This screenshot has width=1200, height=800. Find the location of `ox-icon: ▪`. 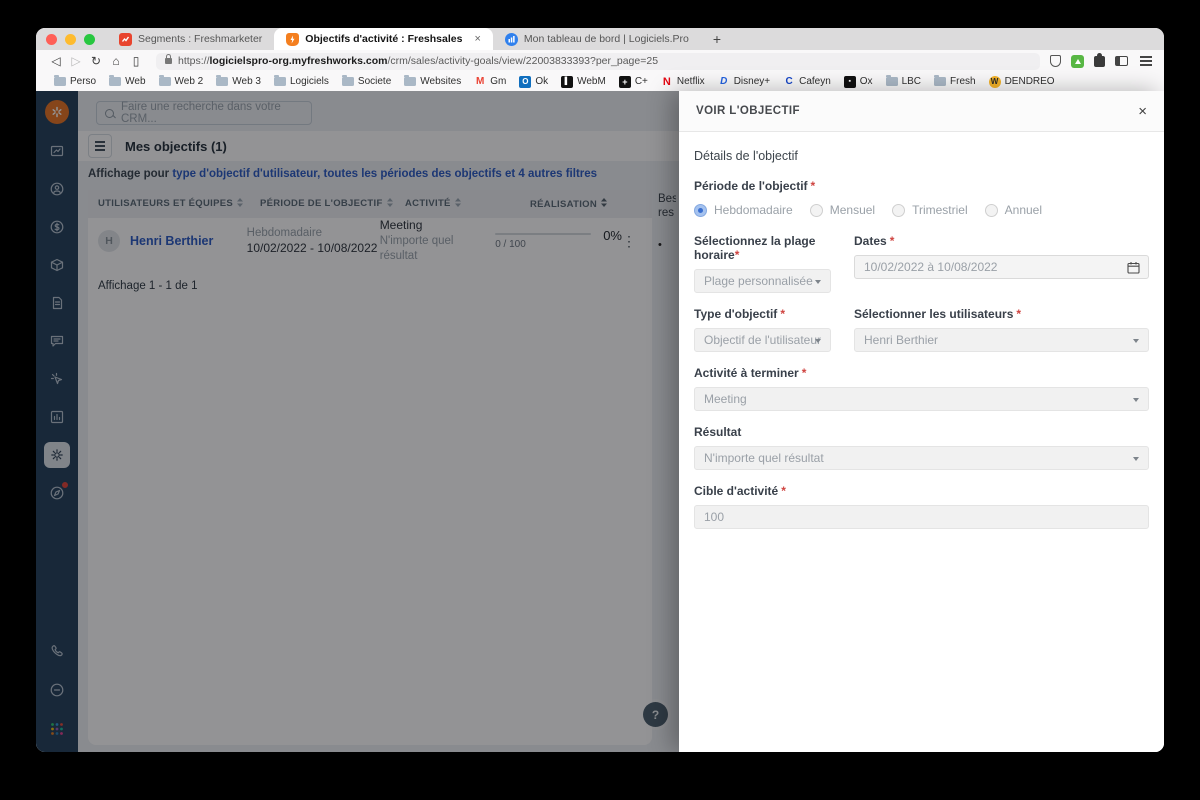

ox-icon: ▪ is located at coordinates (849, 81).